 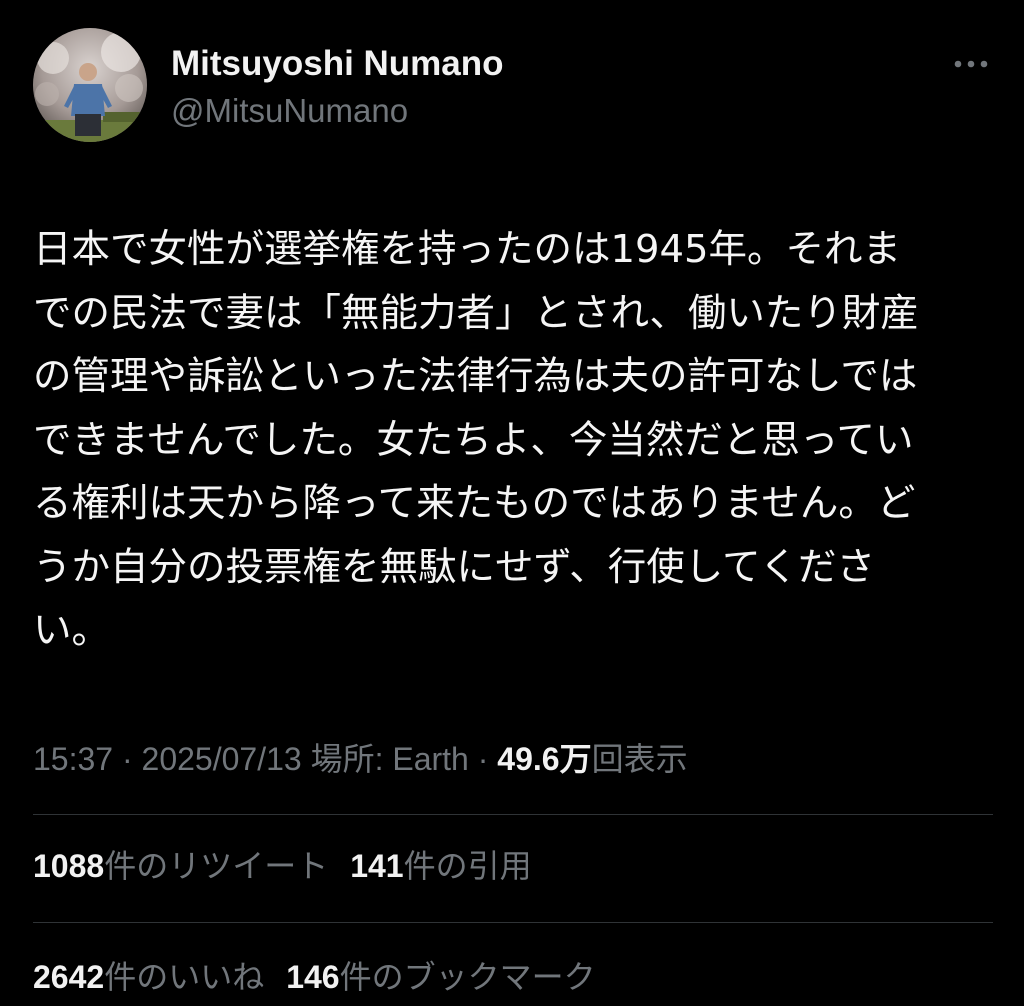 I want to click on quotes-stat: 141件の引用, so click(x=440, y=866).